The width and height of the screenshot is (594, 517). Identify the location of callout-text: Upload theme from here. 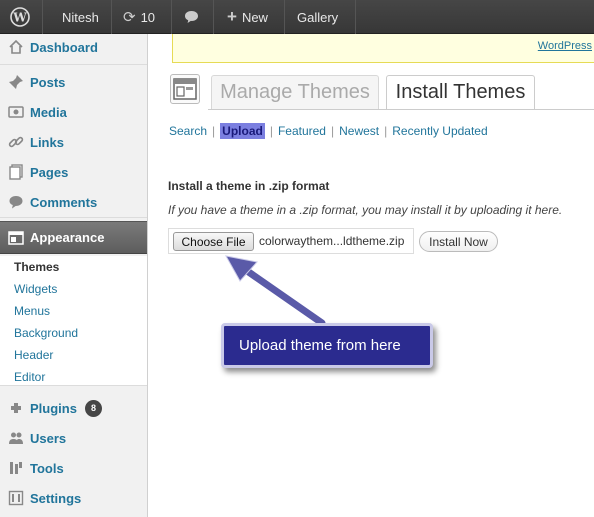
(320, 345).